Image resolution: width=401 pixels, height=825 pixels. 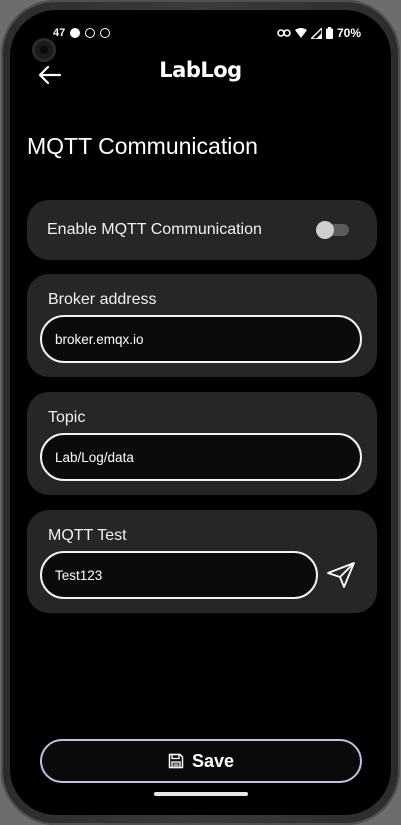 I want to click on status-bar-right: 70%, so click(x=319, y=33).